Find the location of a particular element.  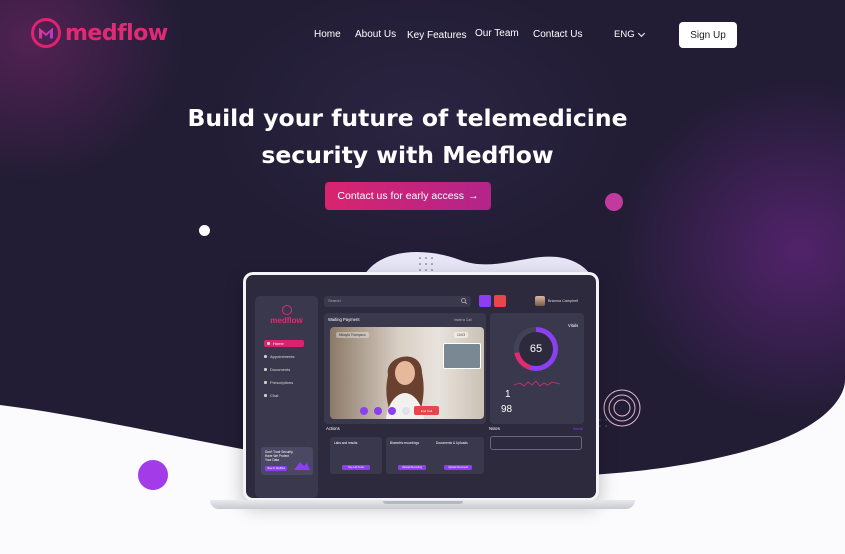

notes-title: Notes is located at coordinates (494, 428).